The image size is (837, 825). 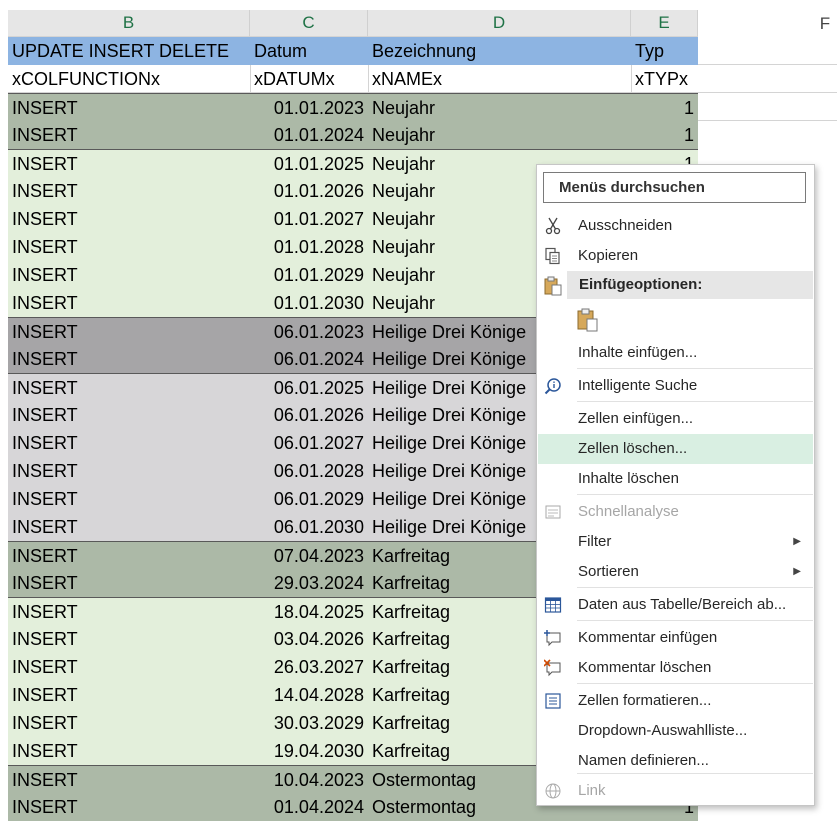 I want to click on placeholder-cell-e: xTYPx, so click(x=664, y=79).